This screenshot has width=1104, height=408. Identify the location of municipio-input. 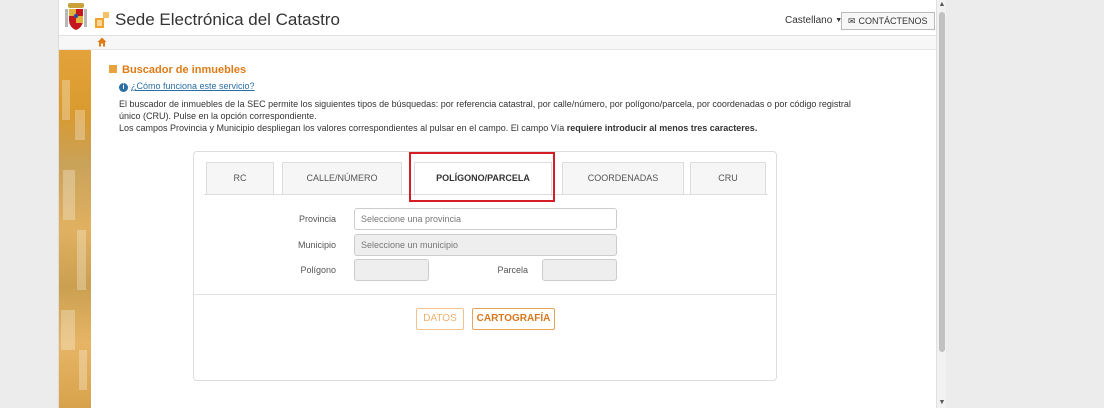
(485, 245).